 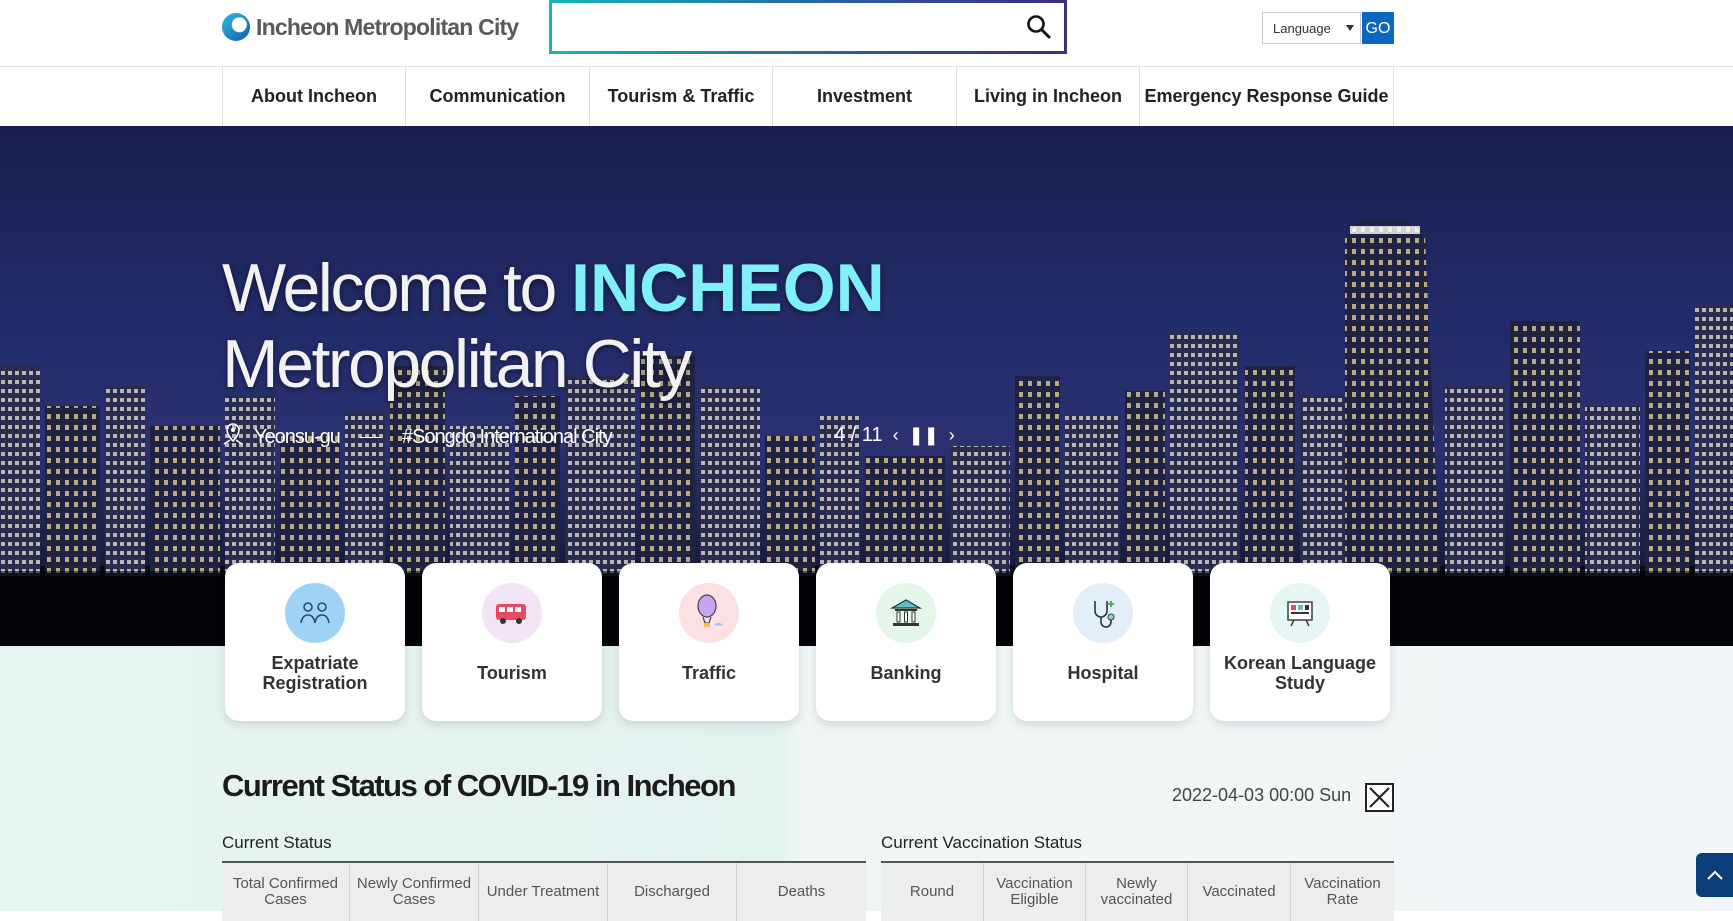 I want to click on slide-controls: 4 / 11 ‹ ❚❚ ›, so click(x=894, y=435).